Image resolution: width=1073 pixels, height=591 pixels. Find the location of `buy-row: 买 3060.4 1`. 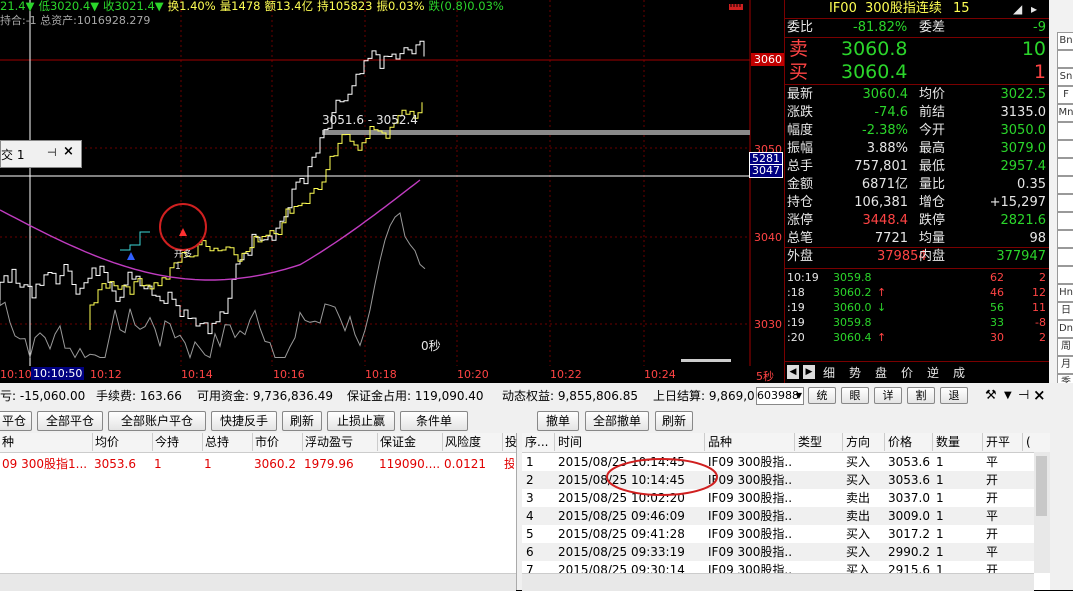

buy-row: 买 3060.4 1 is located at coordinates (917, 72).